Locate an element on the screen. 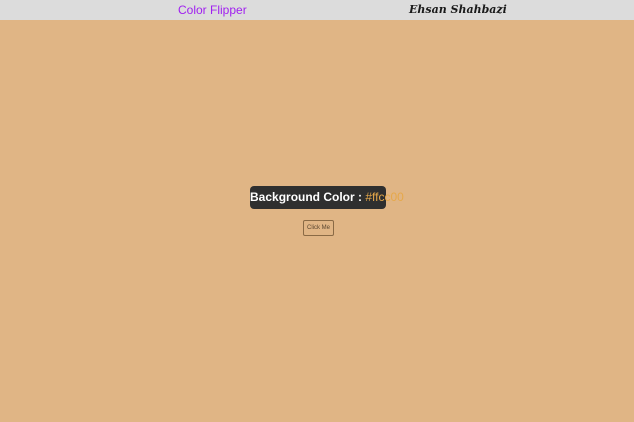 The image size is (634, 422). color-flipper-link: Color Flipper is located at coordinates (212, 10).